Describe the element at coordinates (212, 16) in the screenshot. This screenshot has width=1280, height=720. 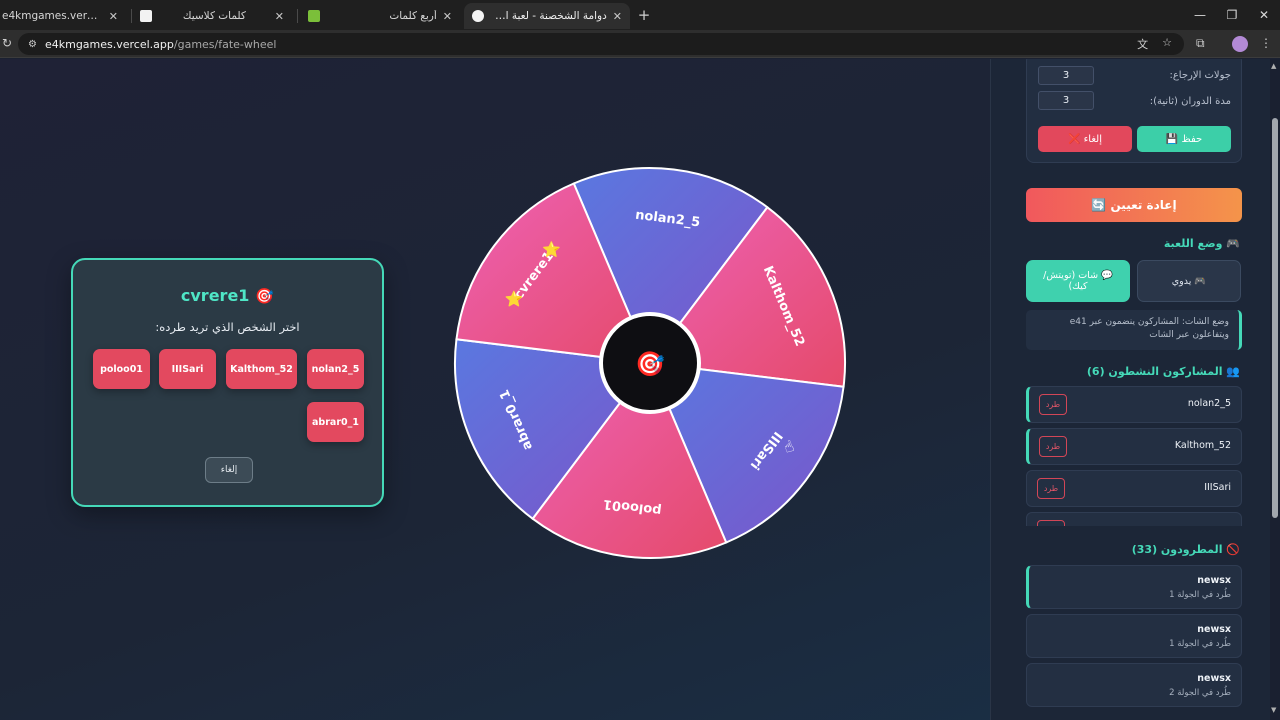
I see `tab-classic-words: كلمات كلاسيك ✕` at that location.